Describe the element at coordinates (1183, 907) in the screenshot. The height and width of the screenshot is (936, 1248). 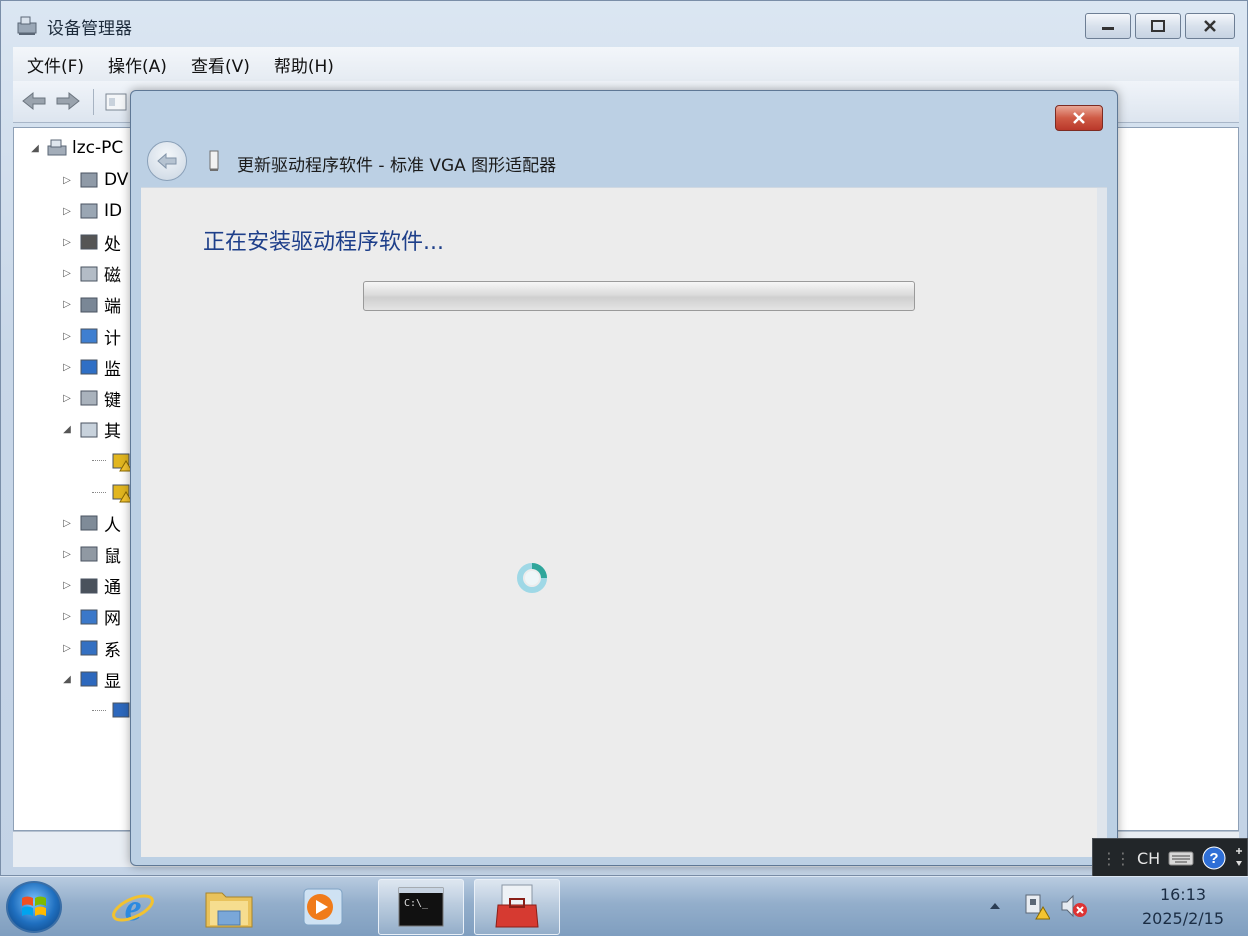
I see `taskbar-clock: 16:13 2025/2/15` at that location.